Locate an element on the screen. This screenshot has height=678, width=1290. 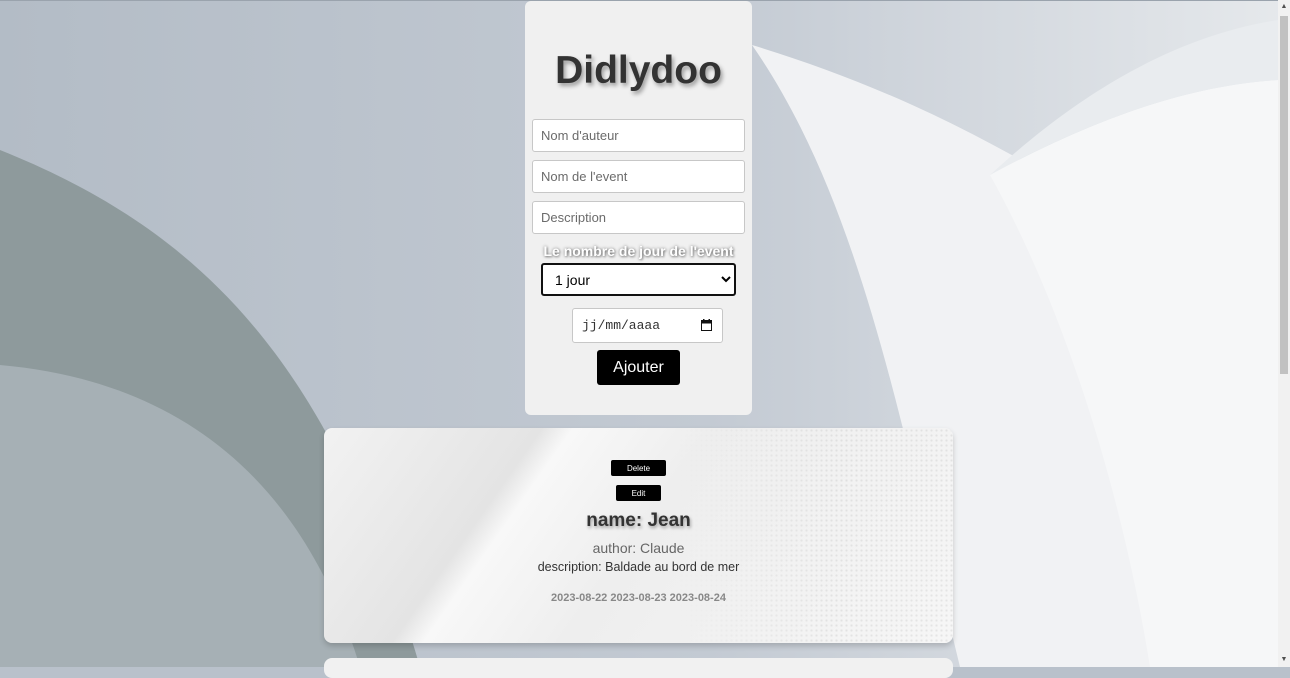
author-name-input is located at coordinates (638, 135).